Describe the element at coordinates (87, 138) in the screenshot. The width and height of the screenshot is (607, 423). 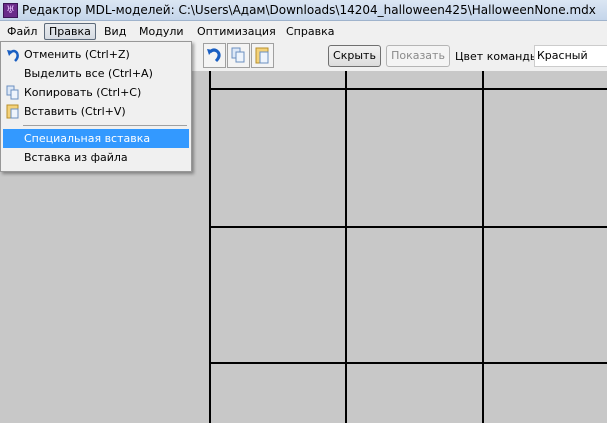
I see `menu-item-label: Специальная вставка` at that location.